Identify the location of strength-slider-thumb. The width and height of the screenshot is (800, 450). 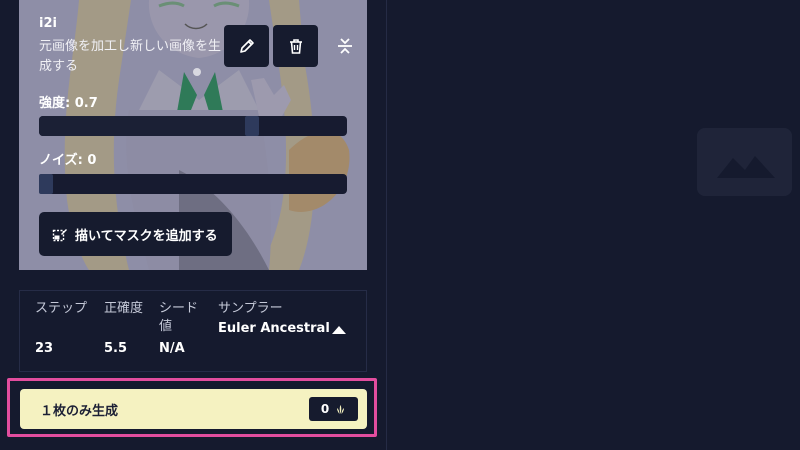
(252, 126).